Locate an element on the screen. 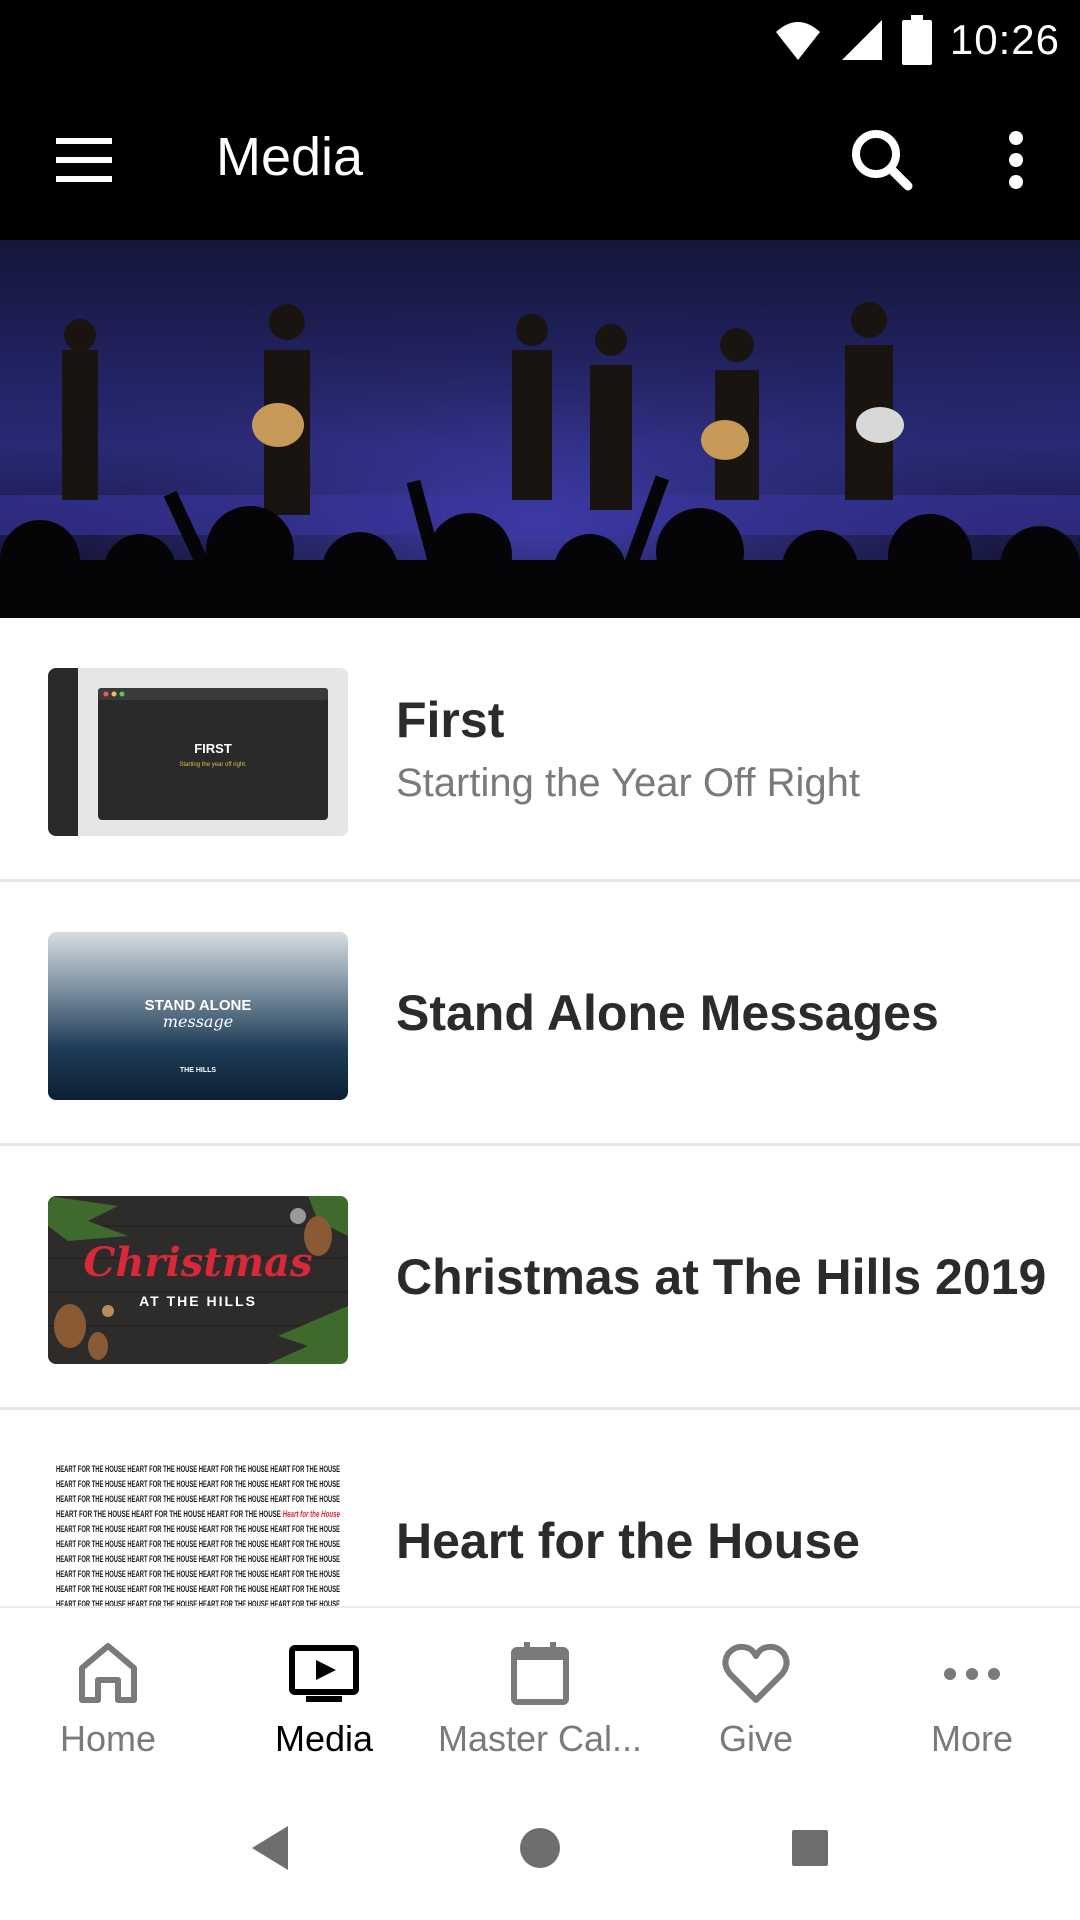  calendar-icon is located at coordinates (540, 1673).